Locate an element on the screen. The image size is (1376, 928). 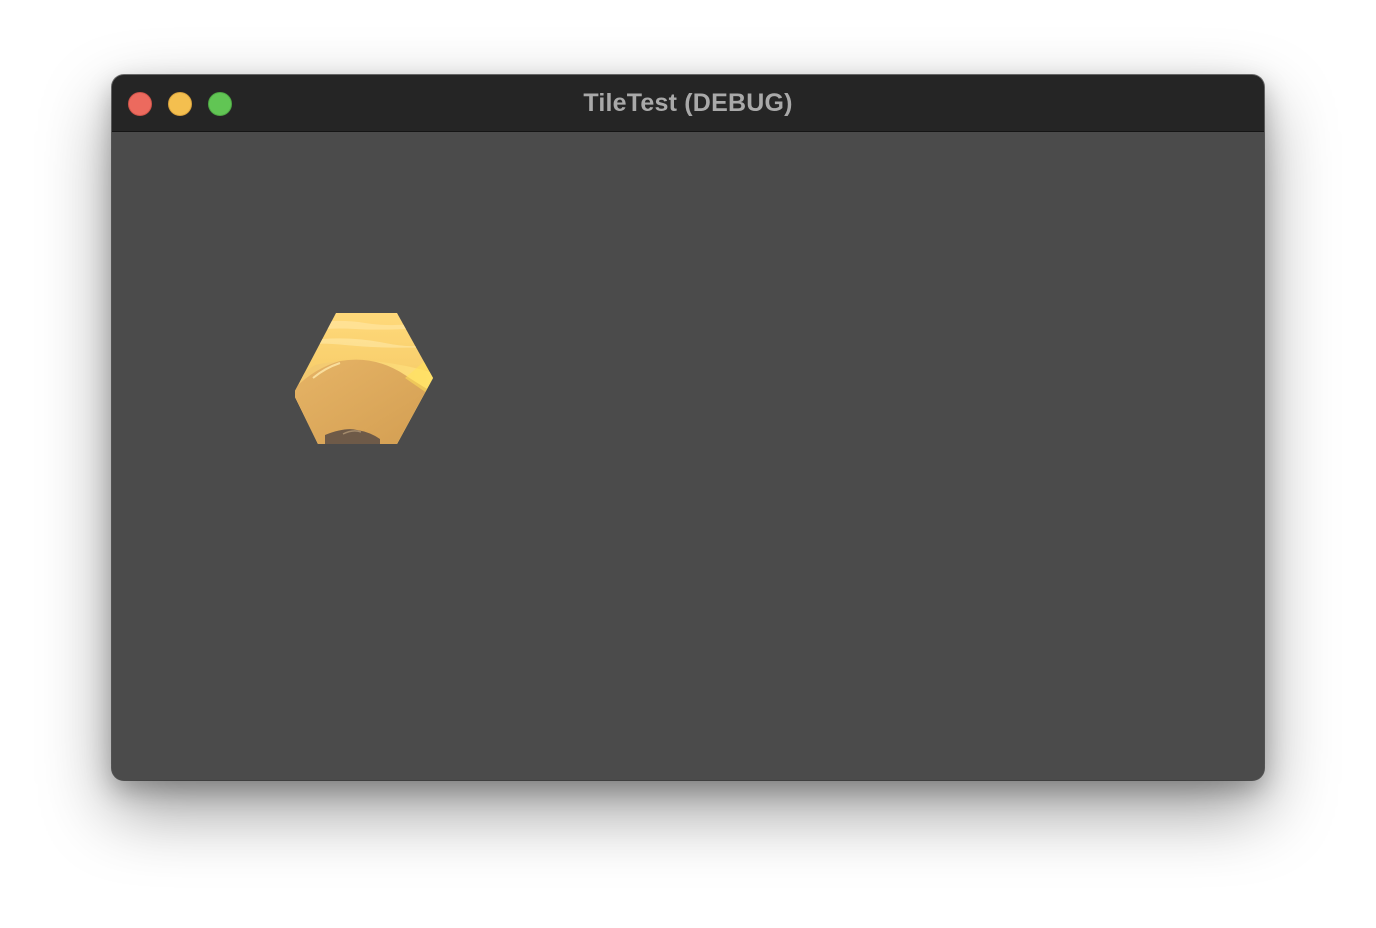
window-title: TileTest (DEBUG) is located at coordinates (688, 103).